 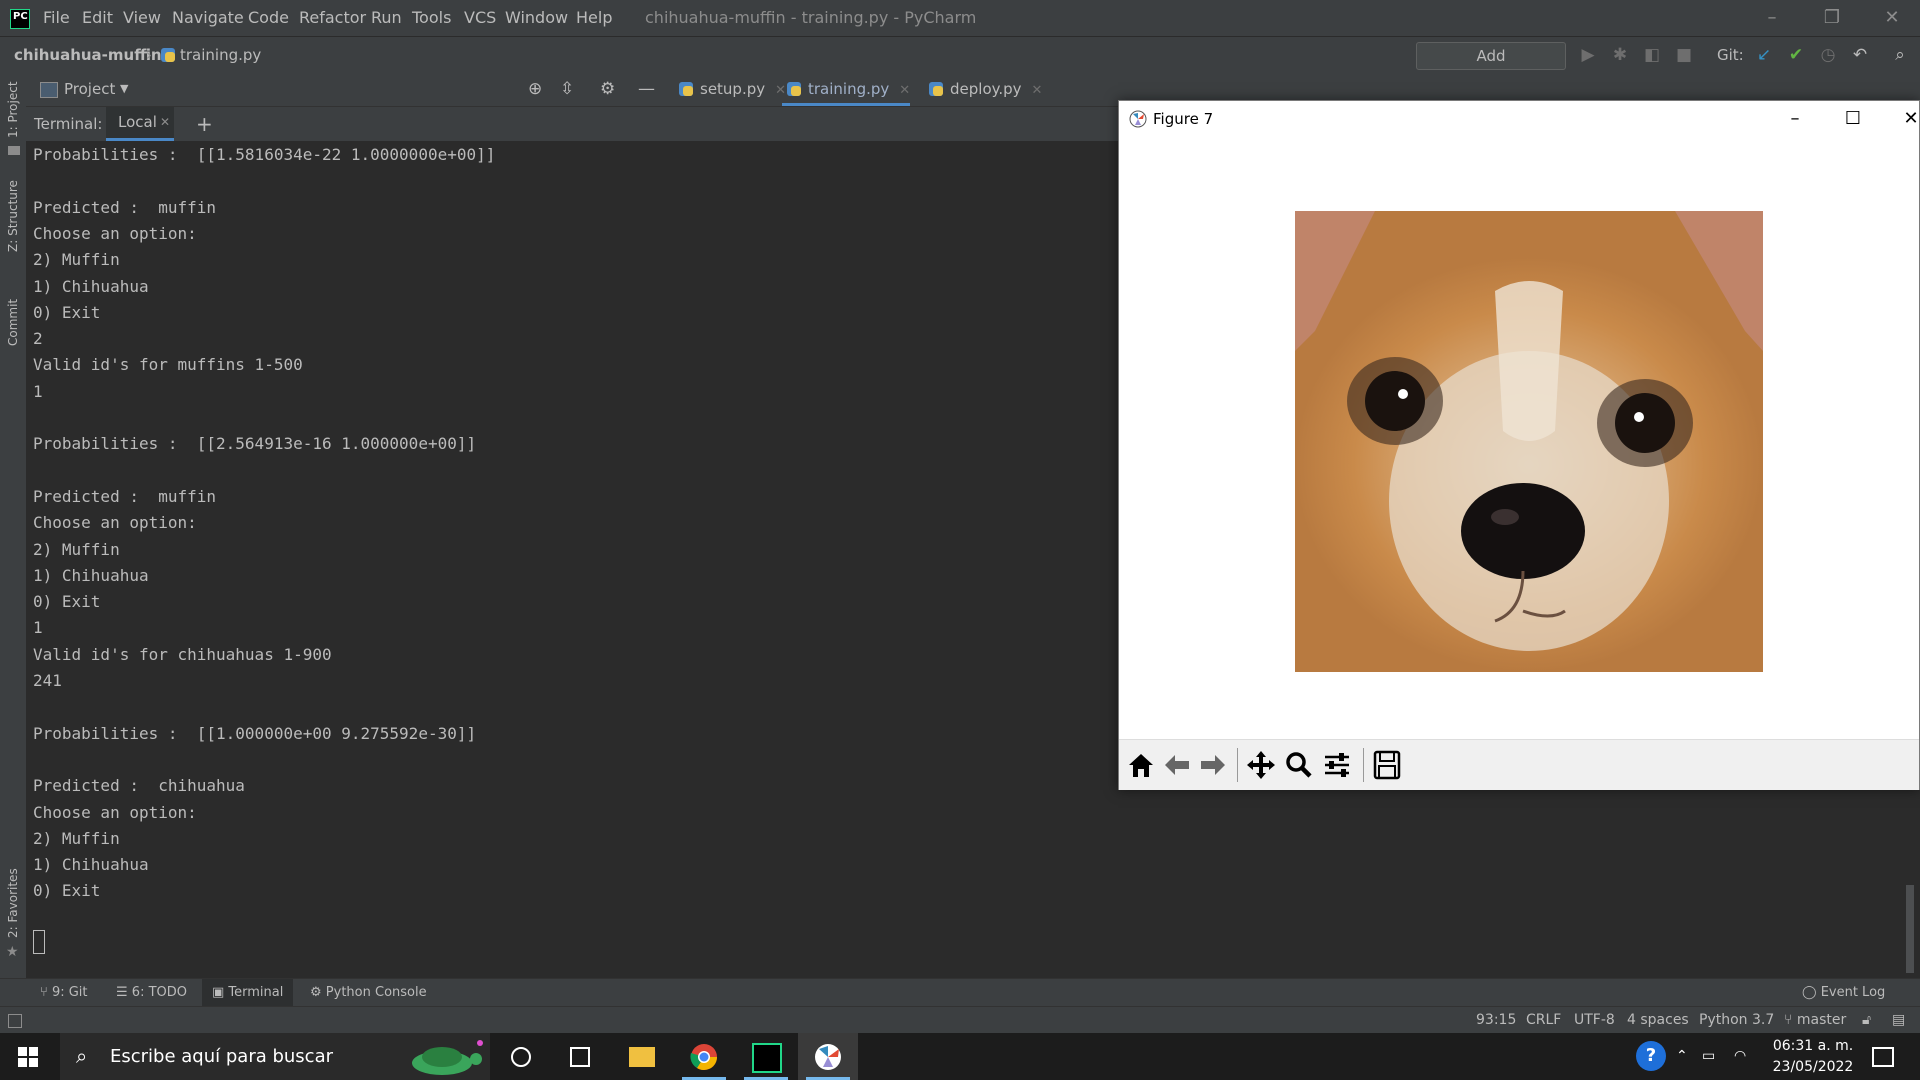 What do you see at coordinates (248, 993) in the screenshot?
I see `terminal-tool-button: ▣ Terminal` at bounding box center [248, 993].